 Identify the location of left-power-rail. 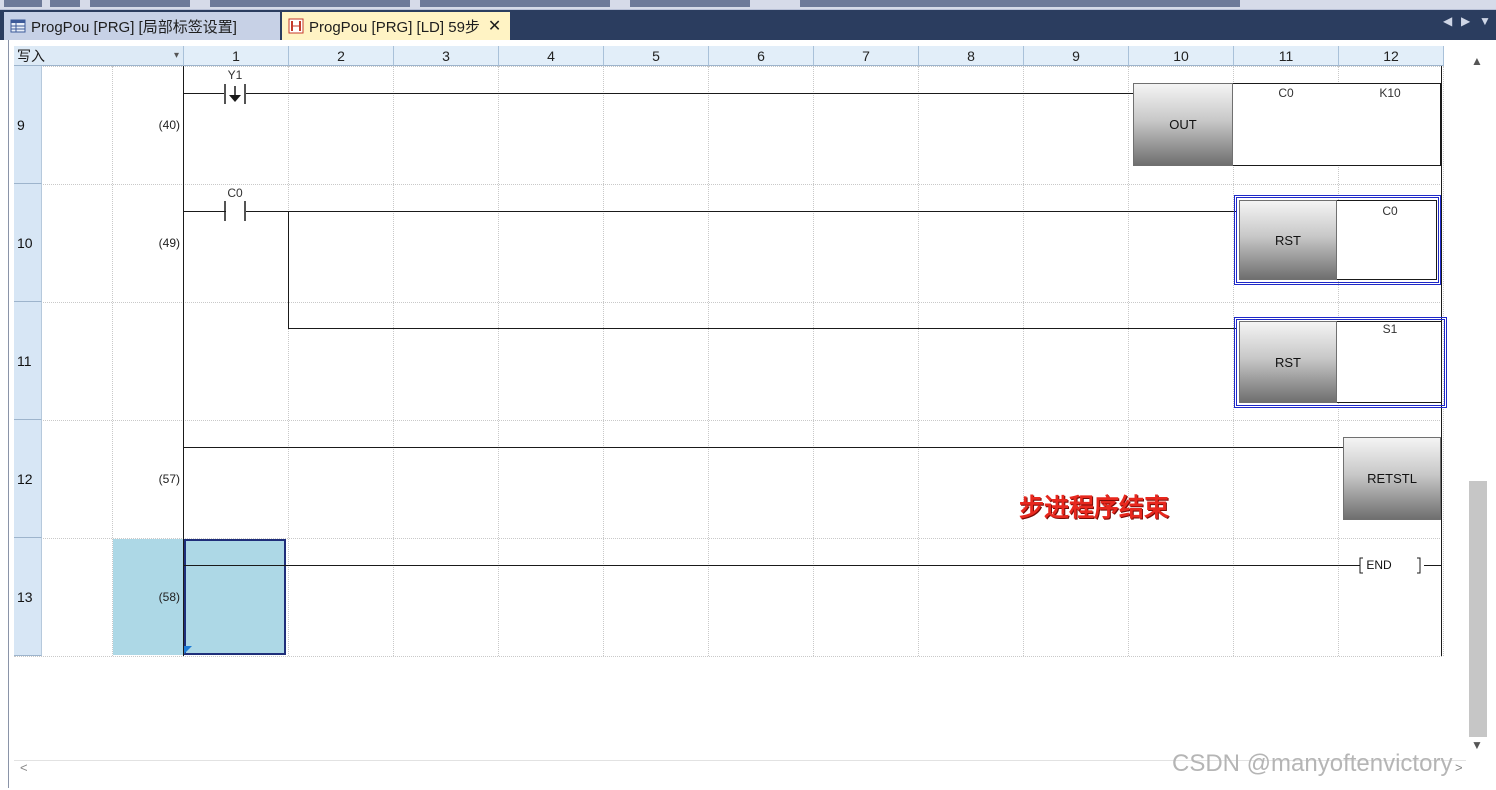
(183, 361).